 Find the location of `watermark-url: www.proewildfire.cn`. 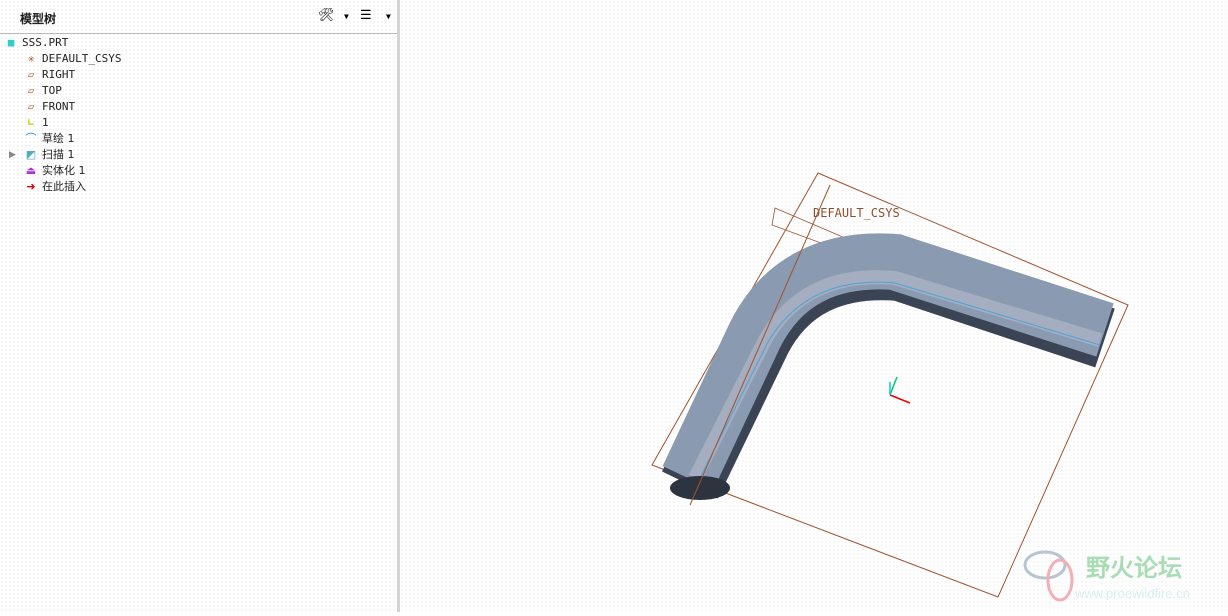

watermark-url: www.proewildfire.cn is located at coordinates (1132, 593).